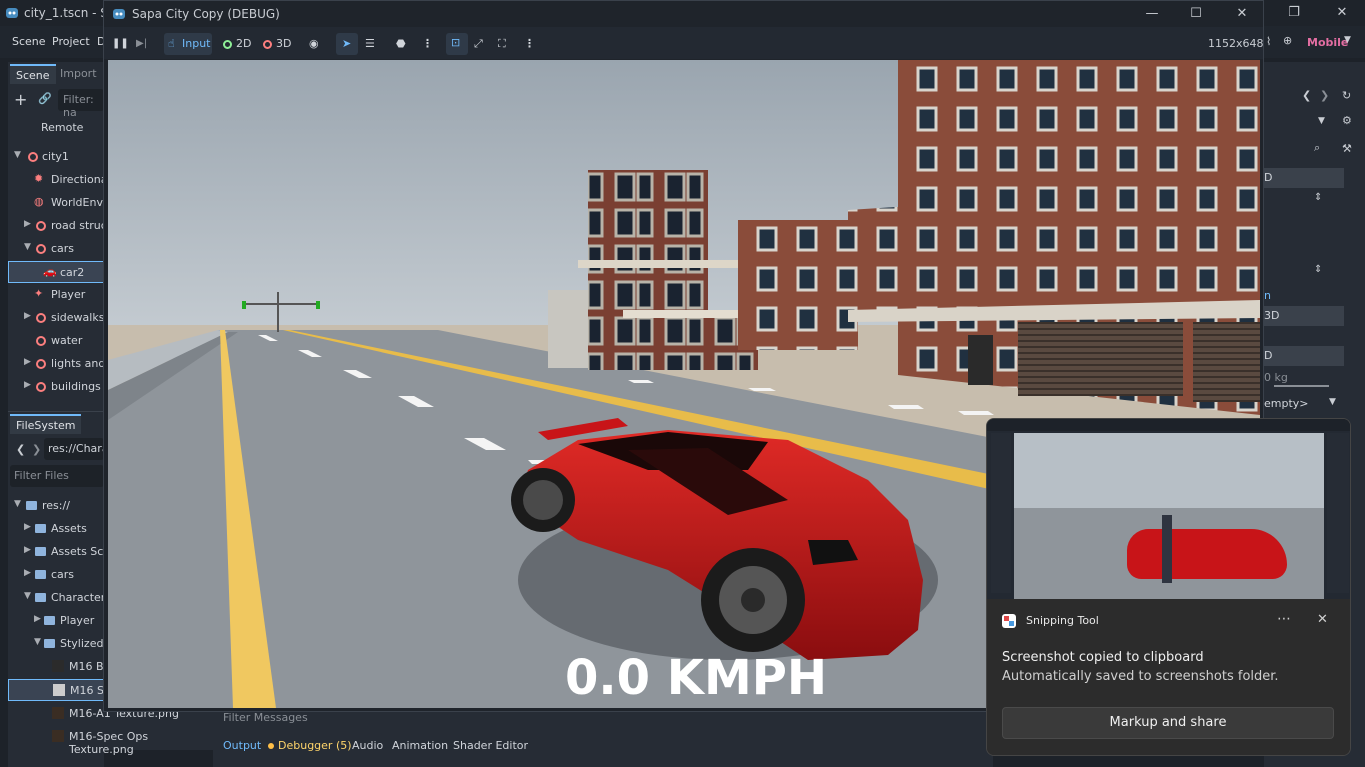 This screenshot has height=767, width=1365. Describe the element at coordinates (1267, 295) in the screenshot. I see `inspector-link: n` at that location.